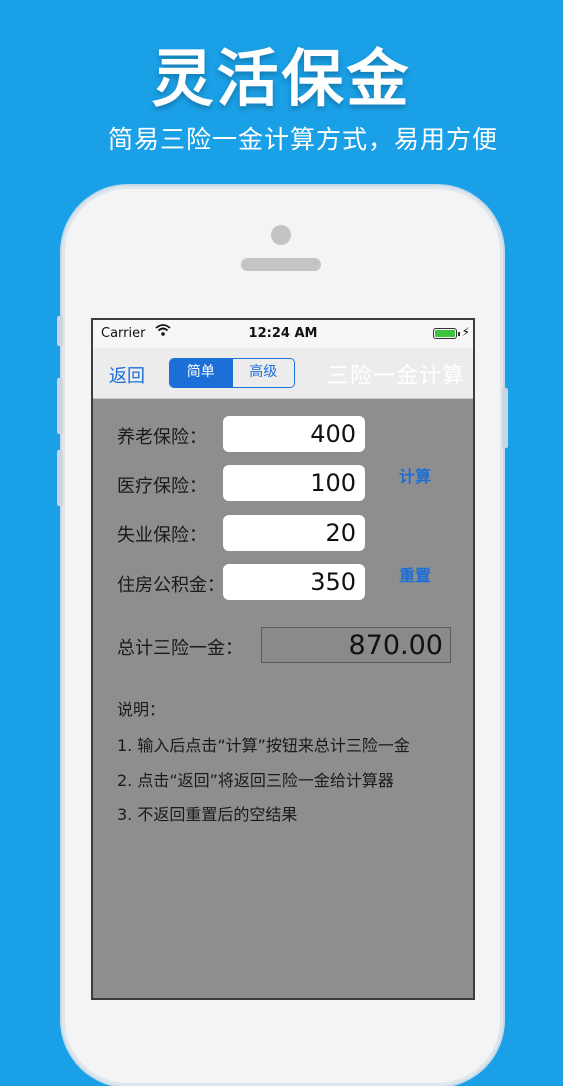  I want to click on battery-icon, so click(445, 333).